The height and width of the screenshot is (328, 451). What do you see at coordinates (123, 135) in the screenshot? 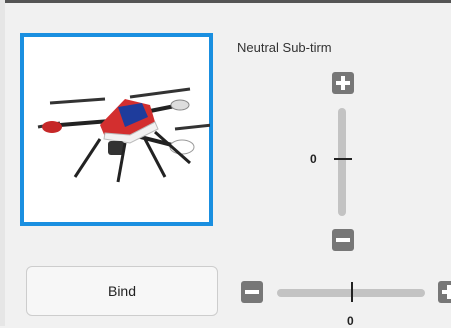
I see `drone-image` at bounding box center [123, 135].